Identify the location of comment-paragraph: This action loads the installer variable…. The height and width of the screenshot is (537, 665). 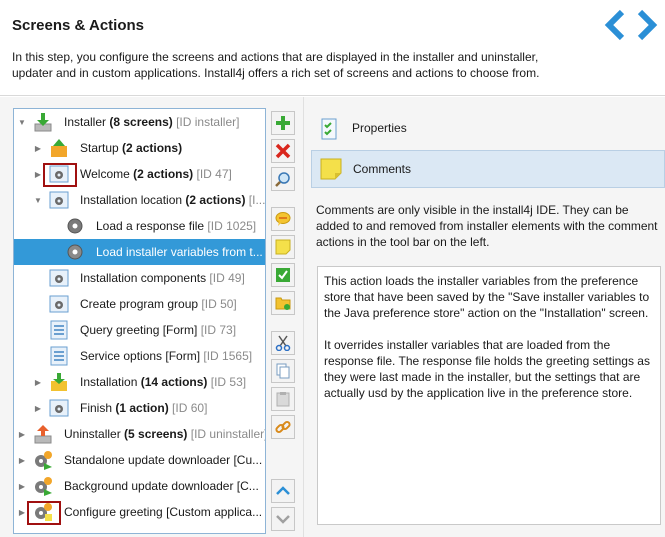
(487, 297).